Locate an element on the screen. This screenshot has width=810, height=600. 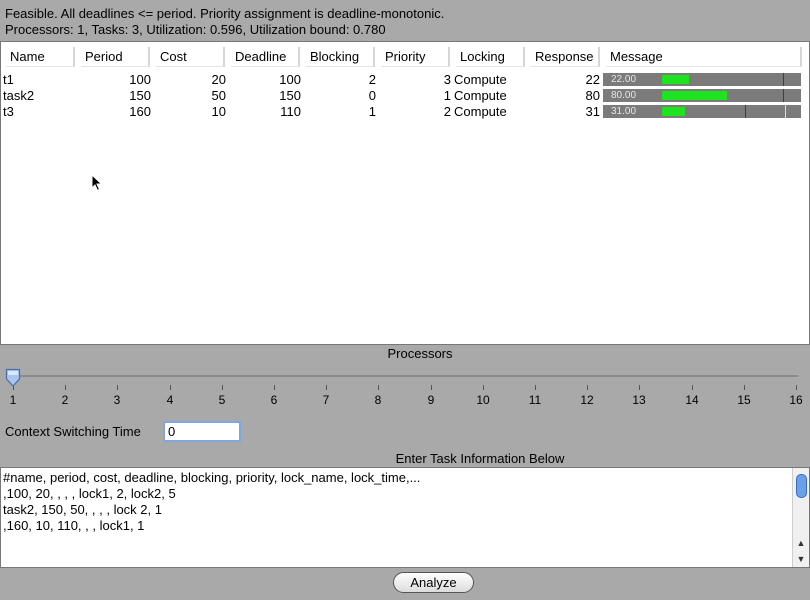
col-header-deadline: Deadline is located at coordinates (265, 57).